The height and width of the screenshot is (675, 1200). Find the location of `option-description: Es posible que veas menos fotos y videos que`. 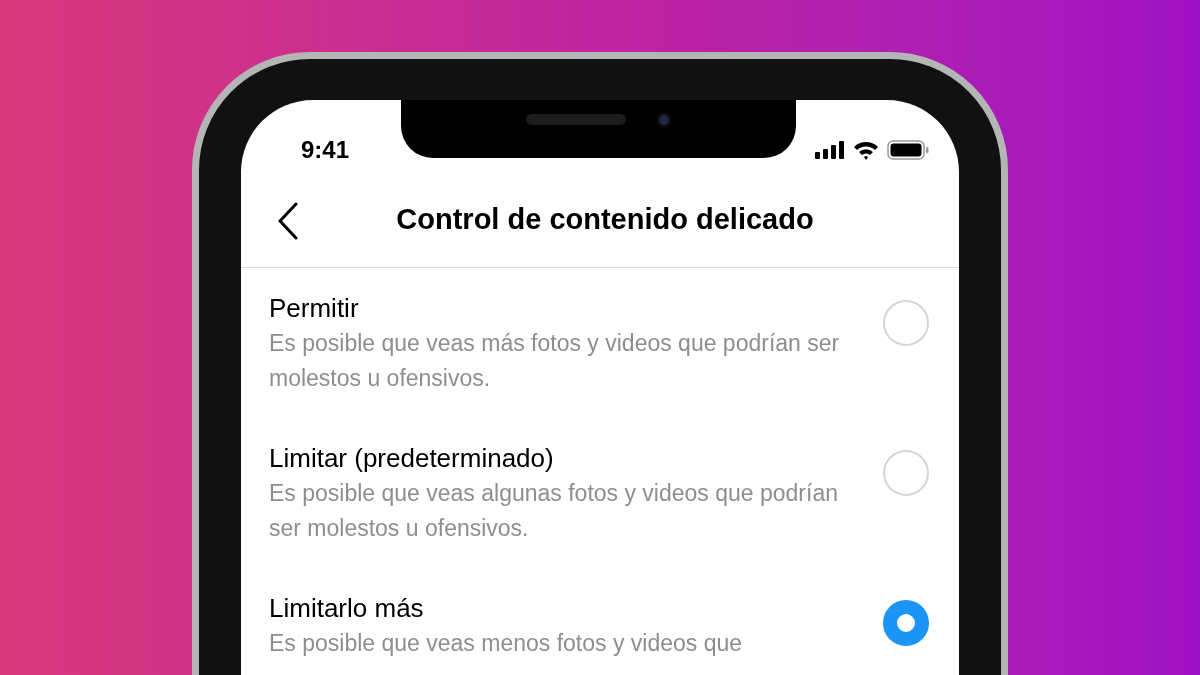

option-description: Es posible que veas menos fotos y videos que is located at coordinates (506, 643).